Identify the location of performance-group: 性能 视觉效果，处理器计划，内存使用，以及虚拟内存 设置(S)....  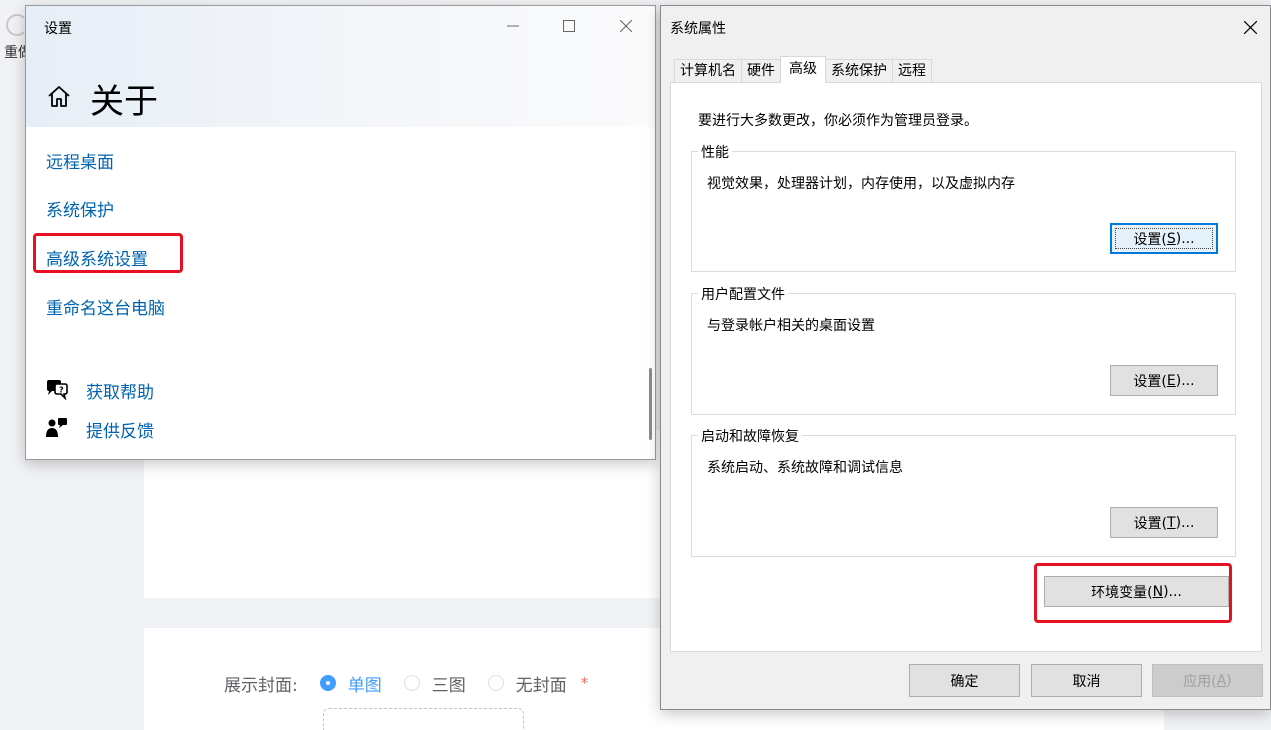
(963, 207).